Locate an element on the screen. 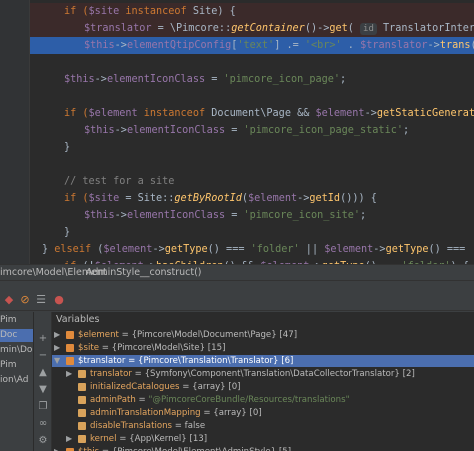 The height and width of the screenshot is (451, 474). mute-icon: ⊘ is located at coordinates (25, 300).